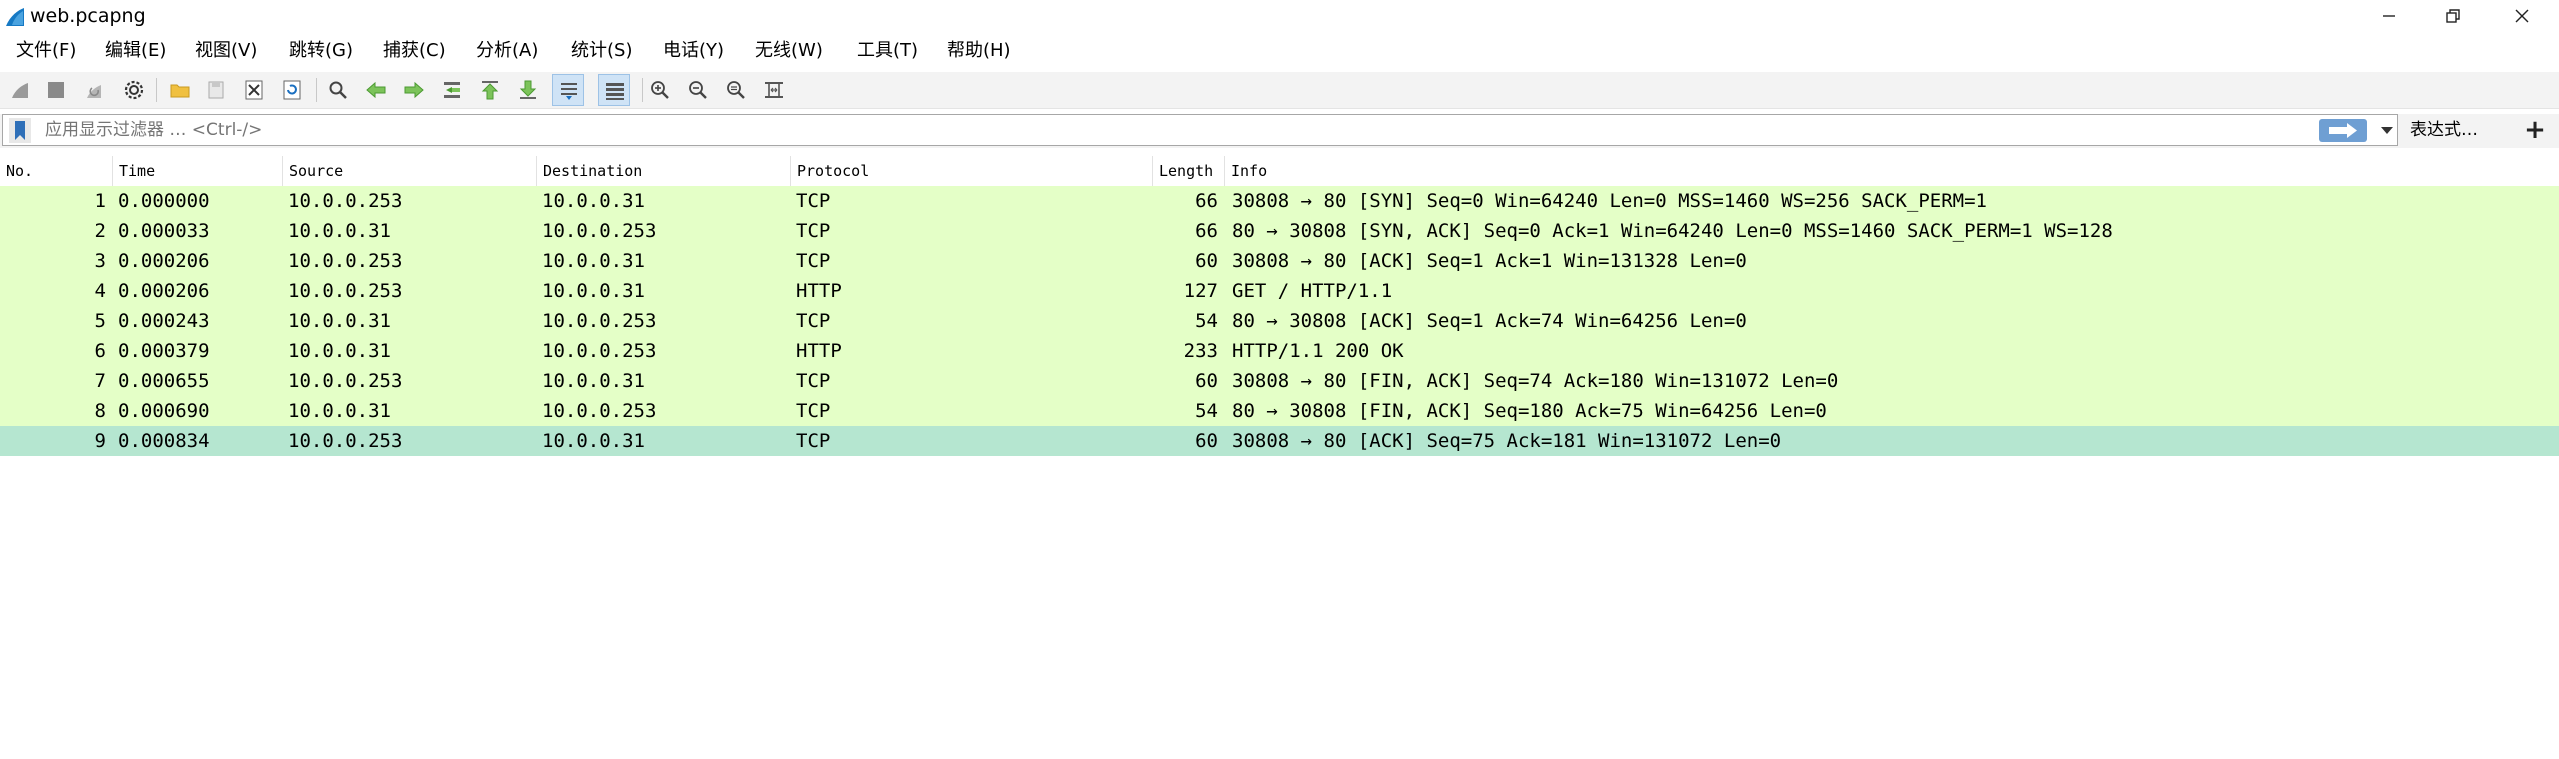 The height and width of the screenshot is (759, 2559). What do you see at coordinates (887, 51) in the screenshot?
I see `menu-tools: 工具(T)` at bounding box center [887, 51].